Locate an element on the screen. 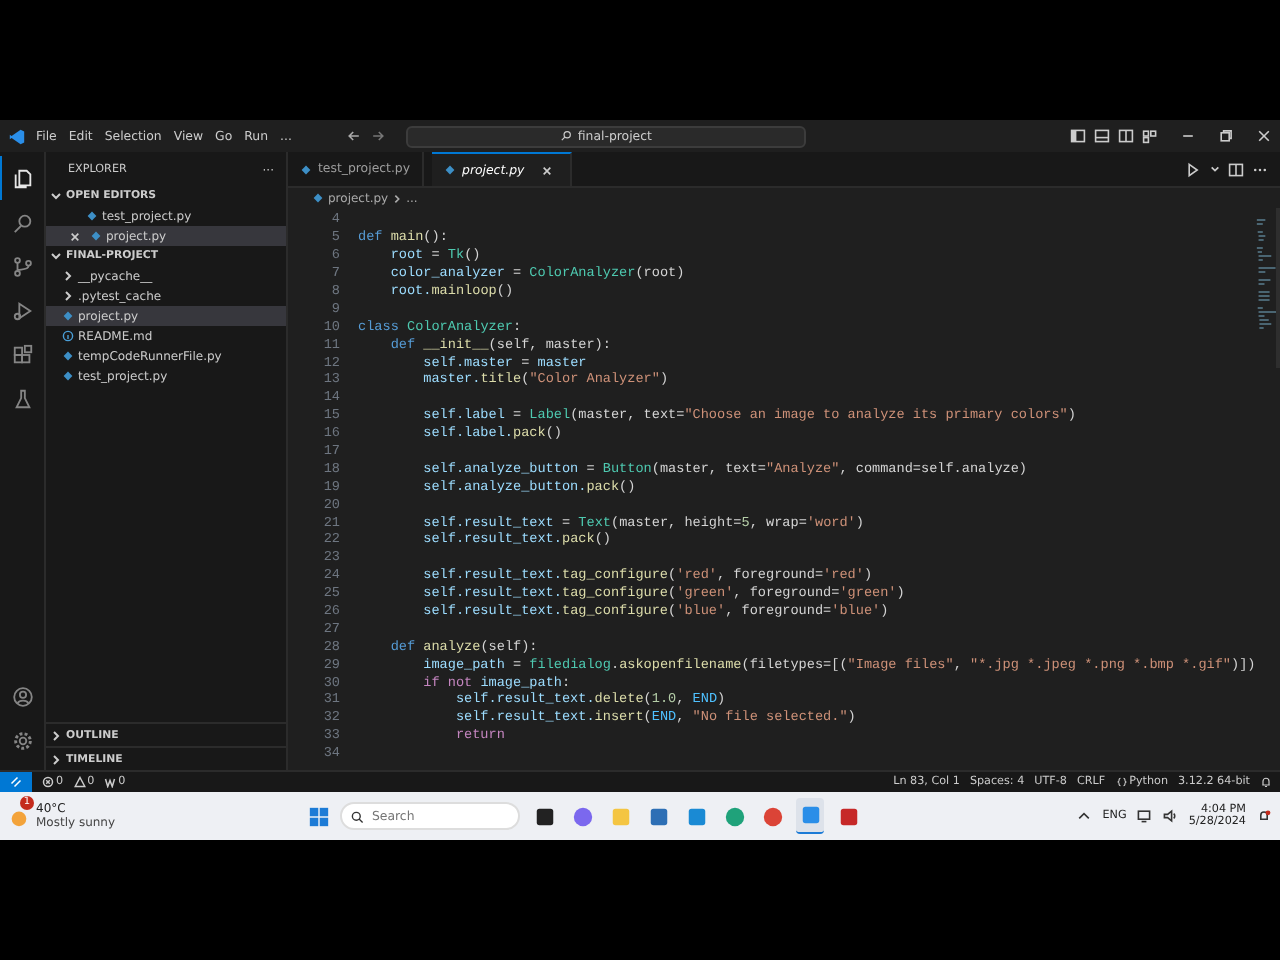 The width and height of the screenshot is (1280, 960). volume-icon is located at coordinates (1170, 816).